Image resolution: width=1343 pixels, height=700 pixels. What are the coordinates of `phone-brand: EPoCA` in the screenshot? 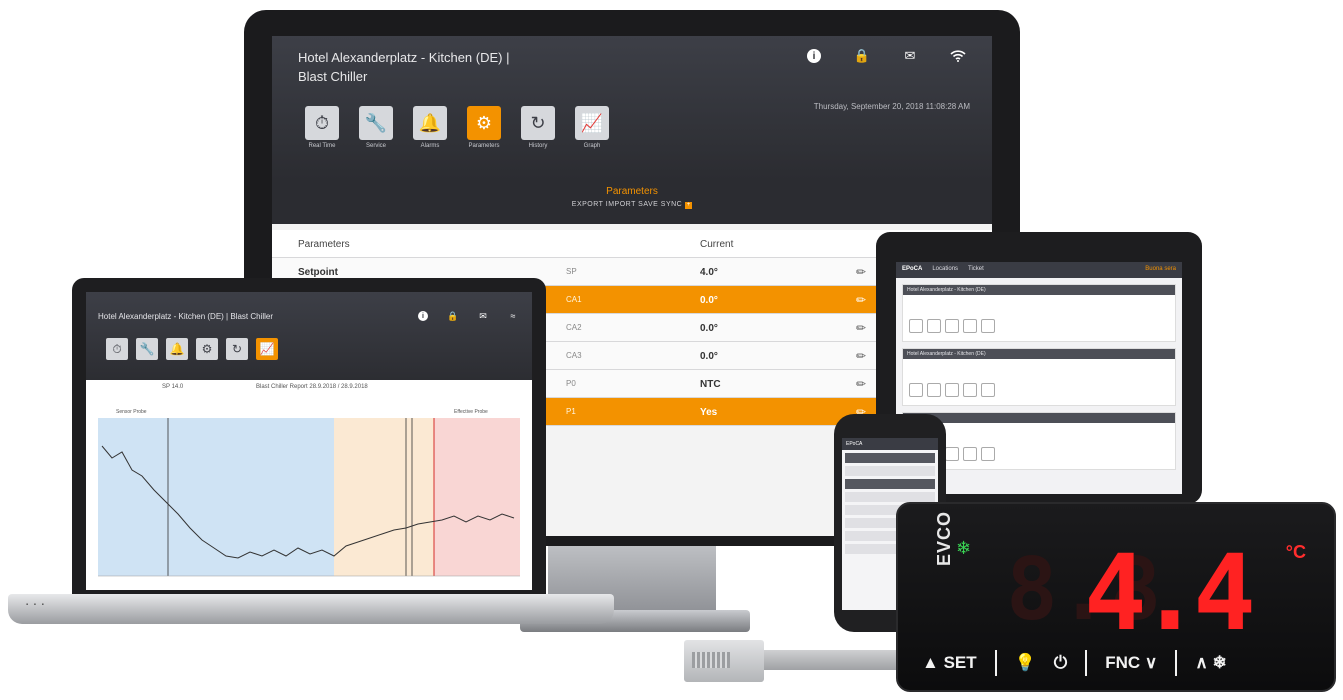 It's located at (854, 444).